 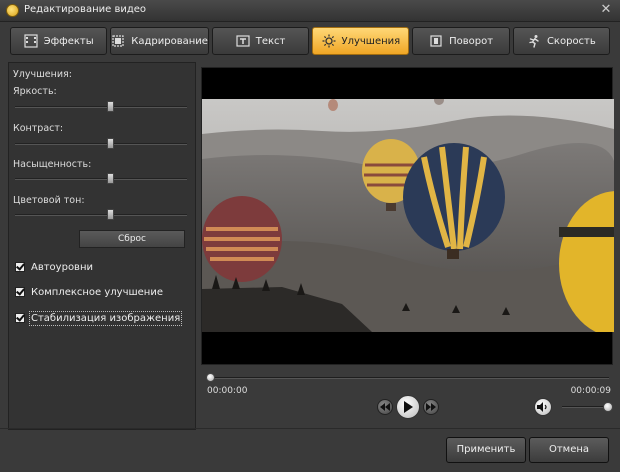 I want to click on tab-speed: Скорость, so click(x=561, y=41).